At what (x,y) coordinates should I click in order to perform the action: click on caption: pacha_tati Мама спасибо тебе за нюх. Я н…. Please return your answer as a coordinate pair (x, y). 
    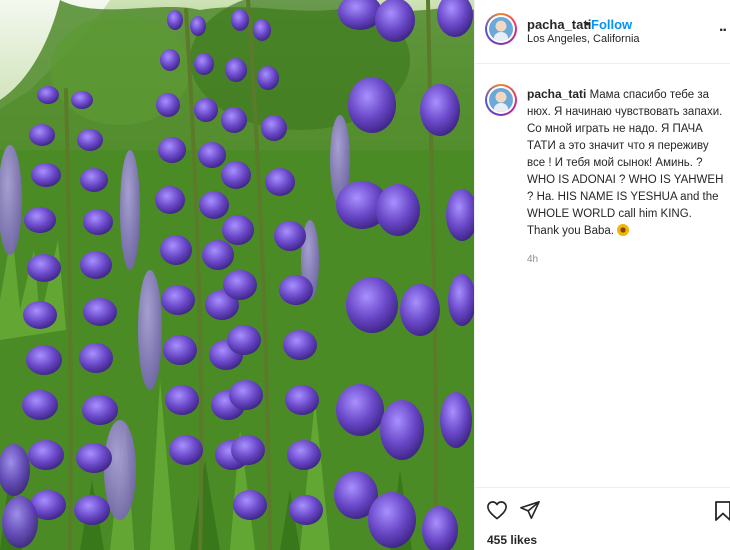
    Looking at the image, I should click on (626, 163).